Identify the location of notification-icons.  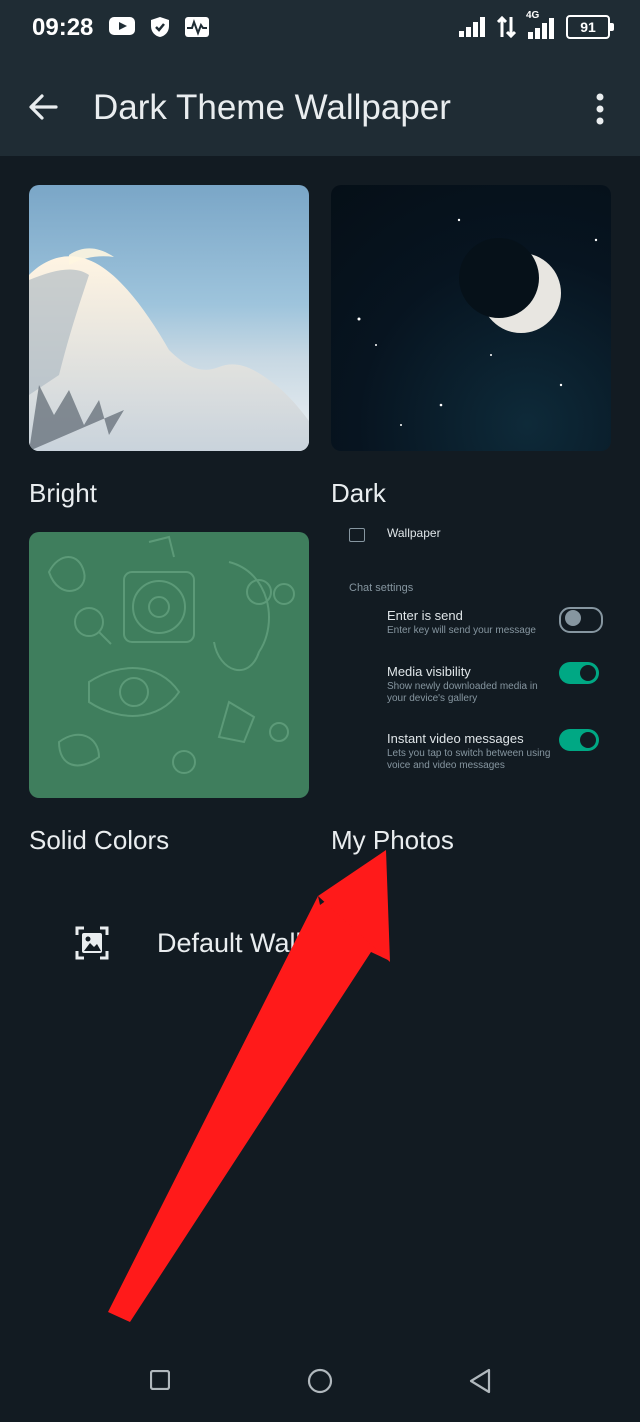
(159, 27).